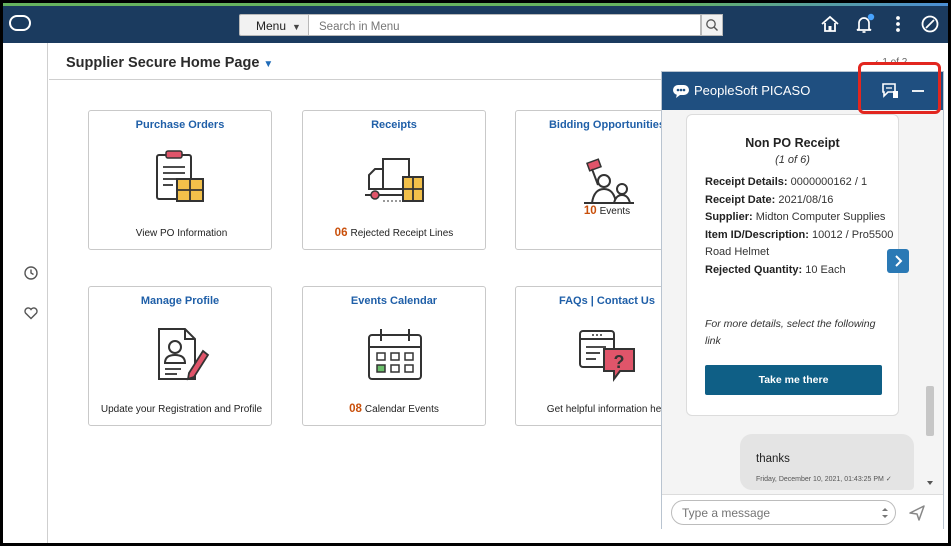  Describe the element at coordinates (607, 356) in the screenshot. I see `help-chat-icon: ?` at that location.